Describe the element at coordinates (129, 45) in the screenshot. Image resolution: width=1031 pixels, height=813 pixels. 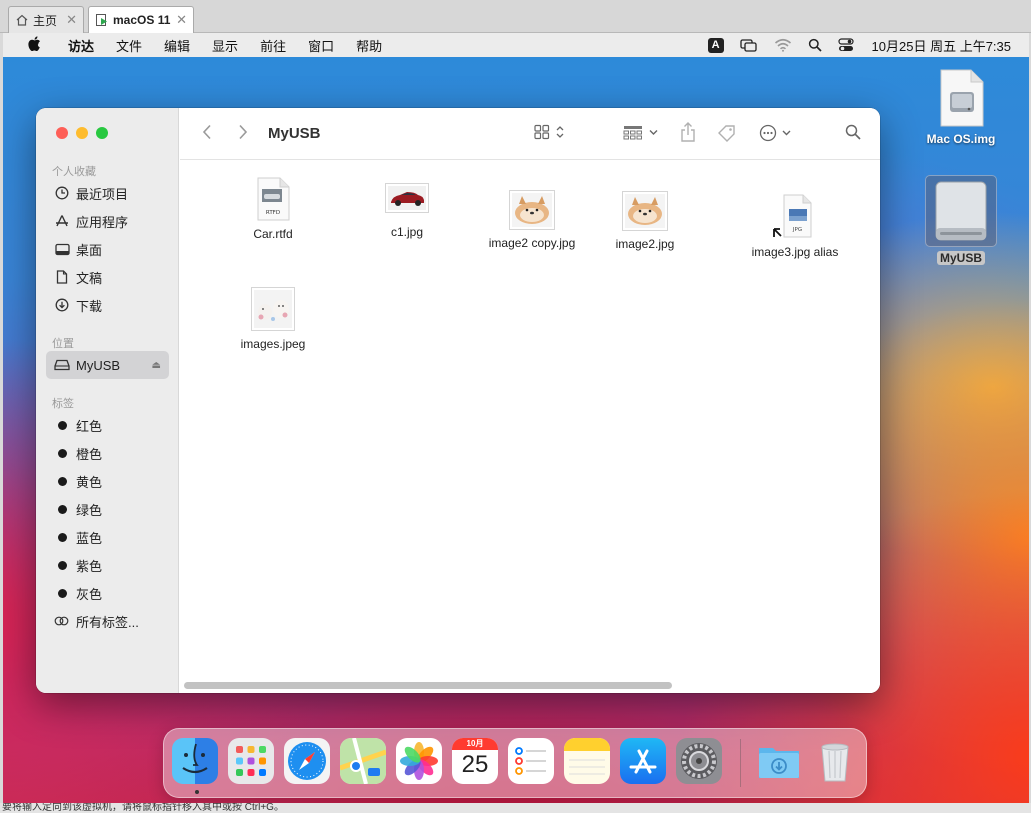
I see `menu-file: 文件` at that location.